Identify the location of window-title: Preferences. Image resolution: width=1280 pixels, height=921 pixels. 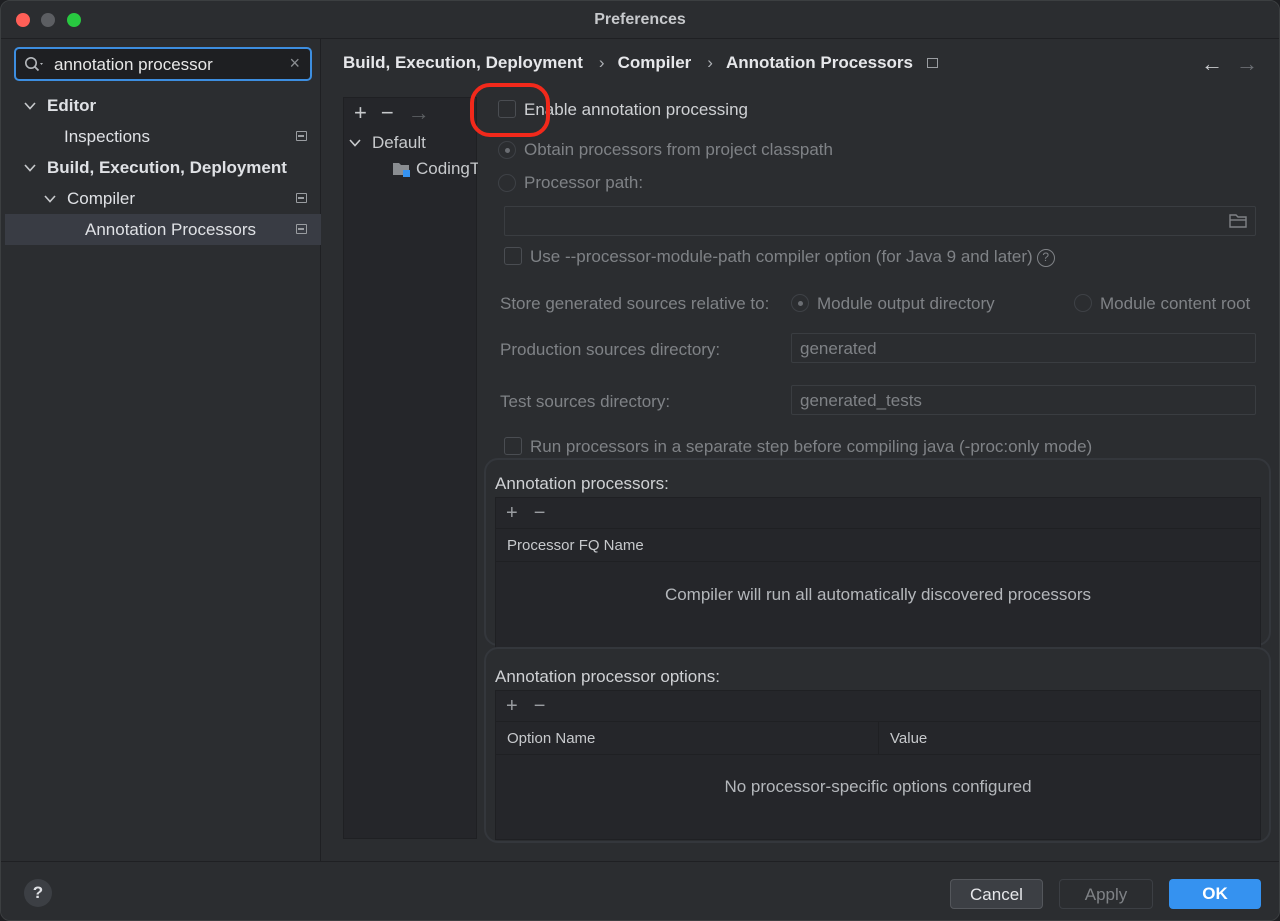
(640, 19).